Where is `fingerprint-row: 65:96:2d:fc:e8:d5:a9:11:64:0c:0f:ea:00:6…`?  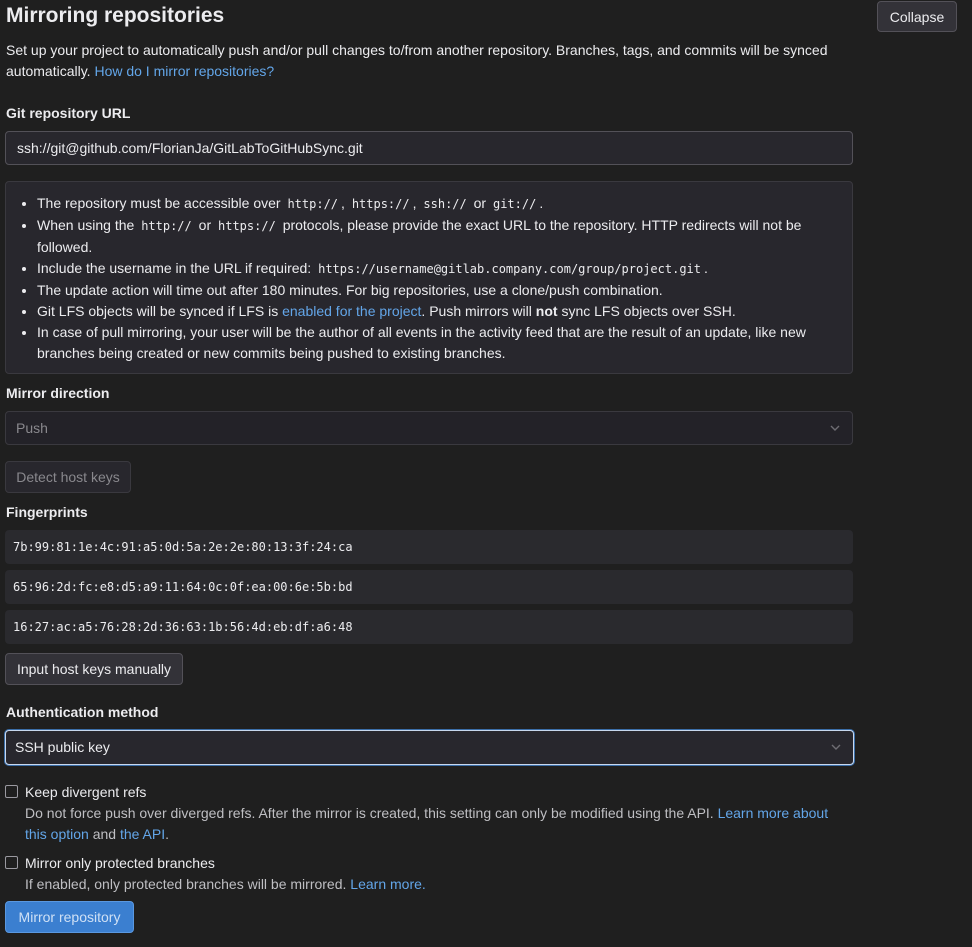 fingerprint-row: 65:96:2d:fc:e8:d5:a9:11:64:0c:0f:ea:00:6… is located at coordinates (429, 587).